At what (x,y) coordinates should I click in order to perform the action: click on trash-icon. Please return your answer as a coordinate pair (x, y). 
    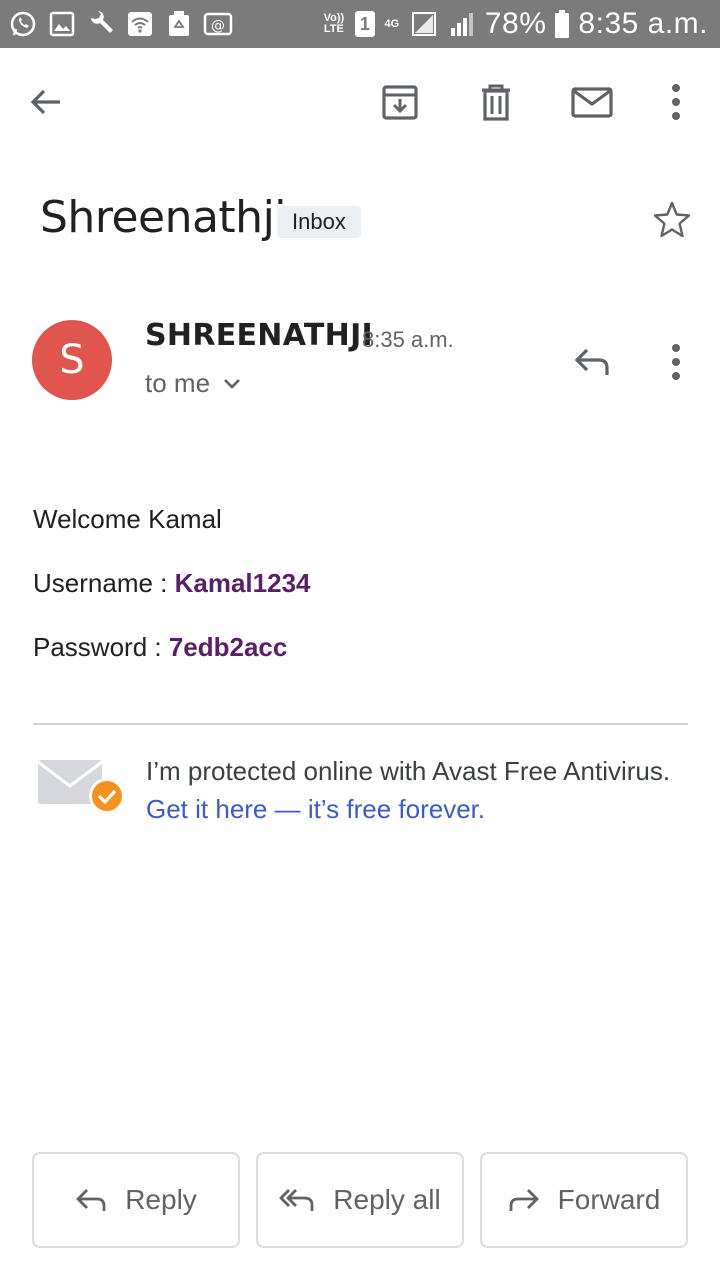
    Looking at the image, I should click on (496, 102).